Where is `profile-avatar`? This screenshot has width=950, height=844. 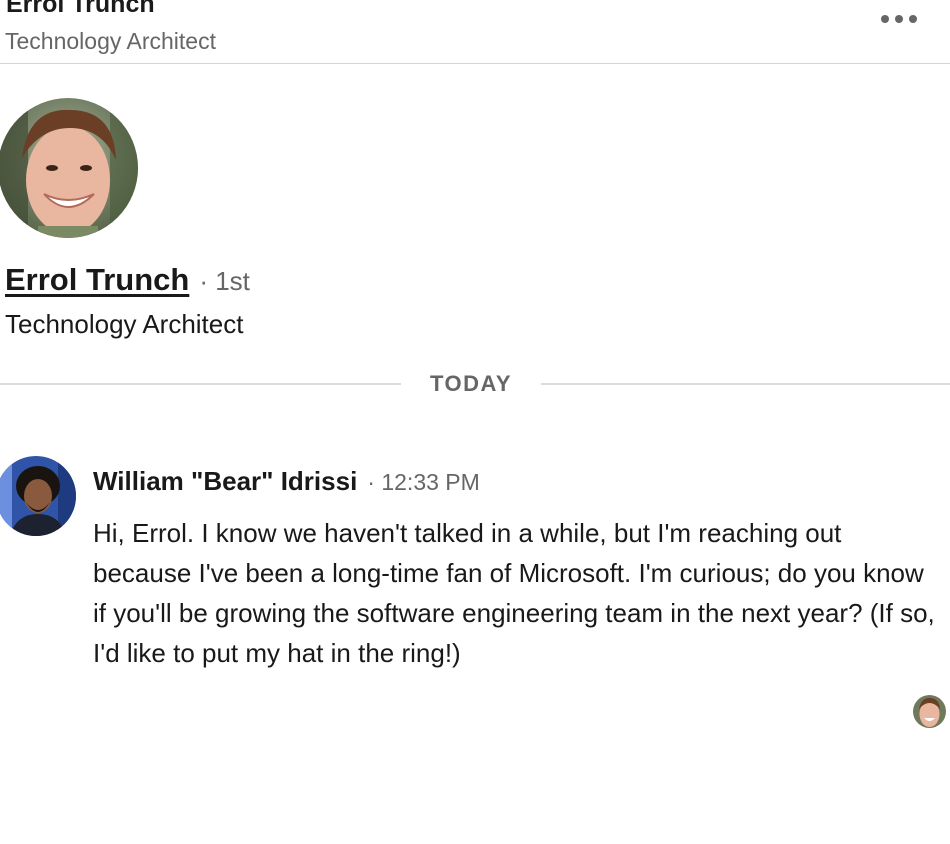 profile-avatar is located at coordinates (69, 168).